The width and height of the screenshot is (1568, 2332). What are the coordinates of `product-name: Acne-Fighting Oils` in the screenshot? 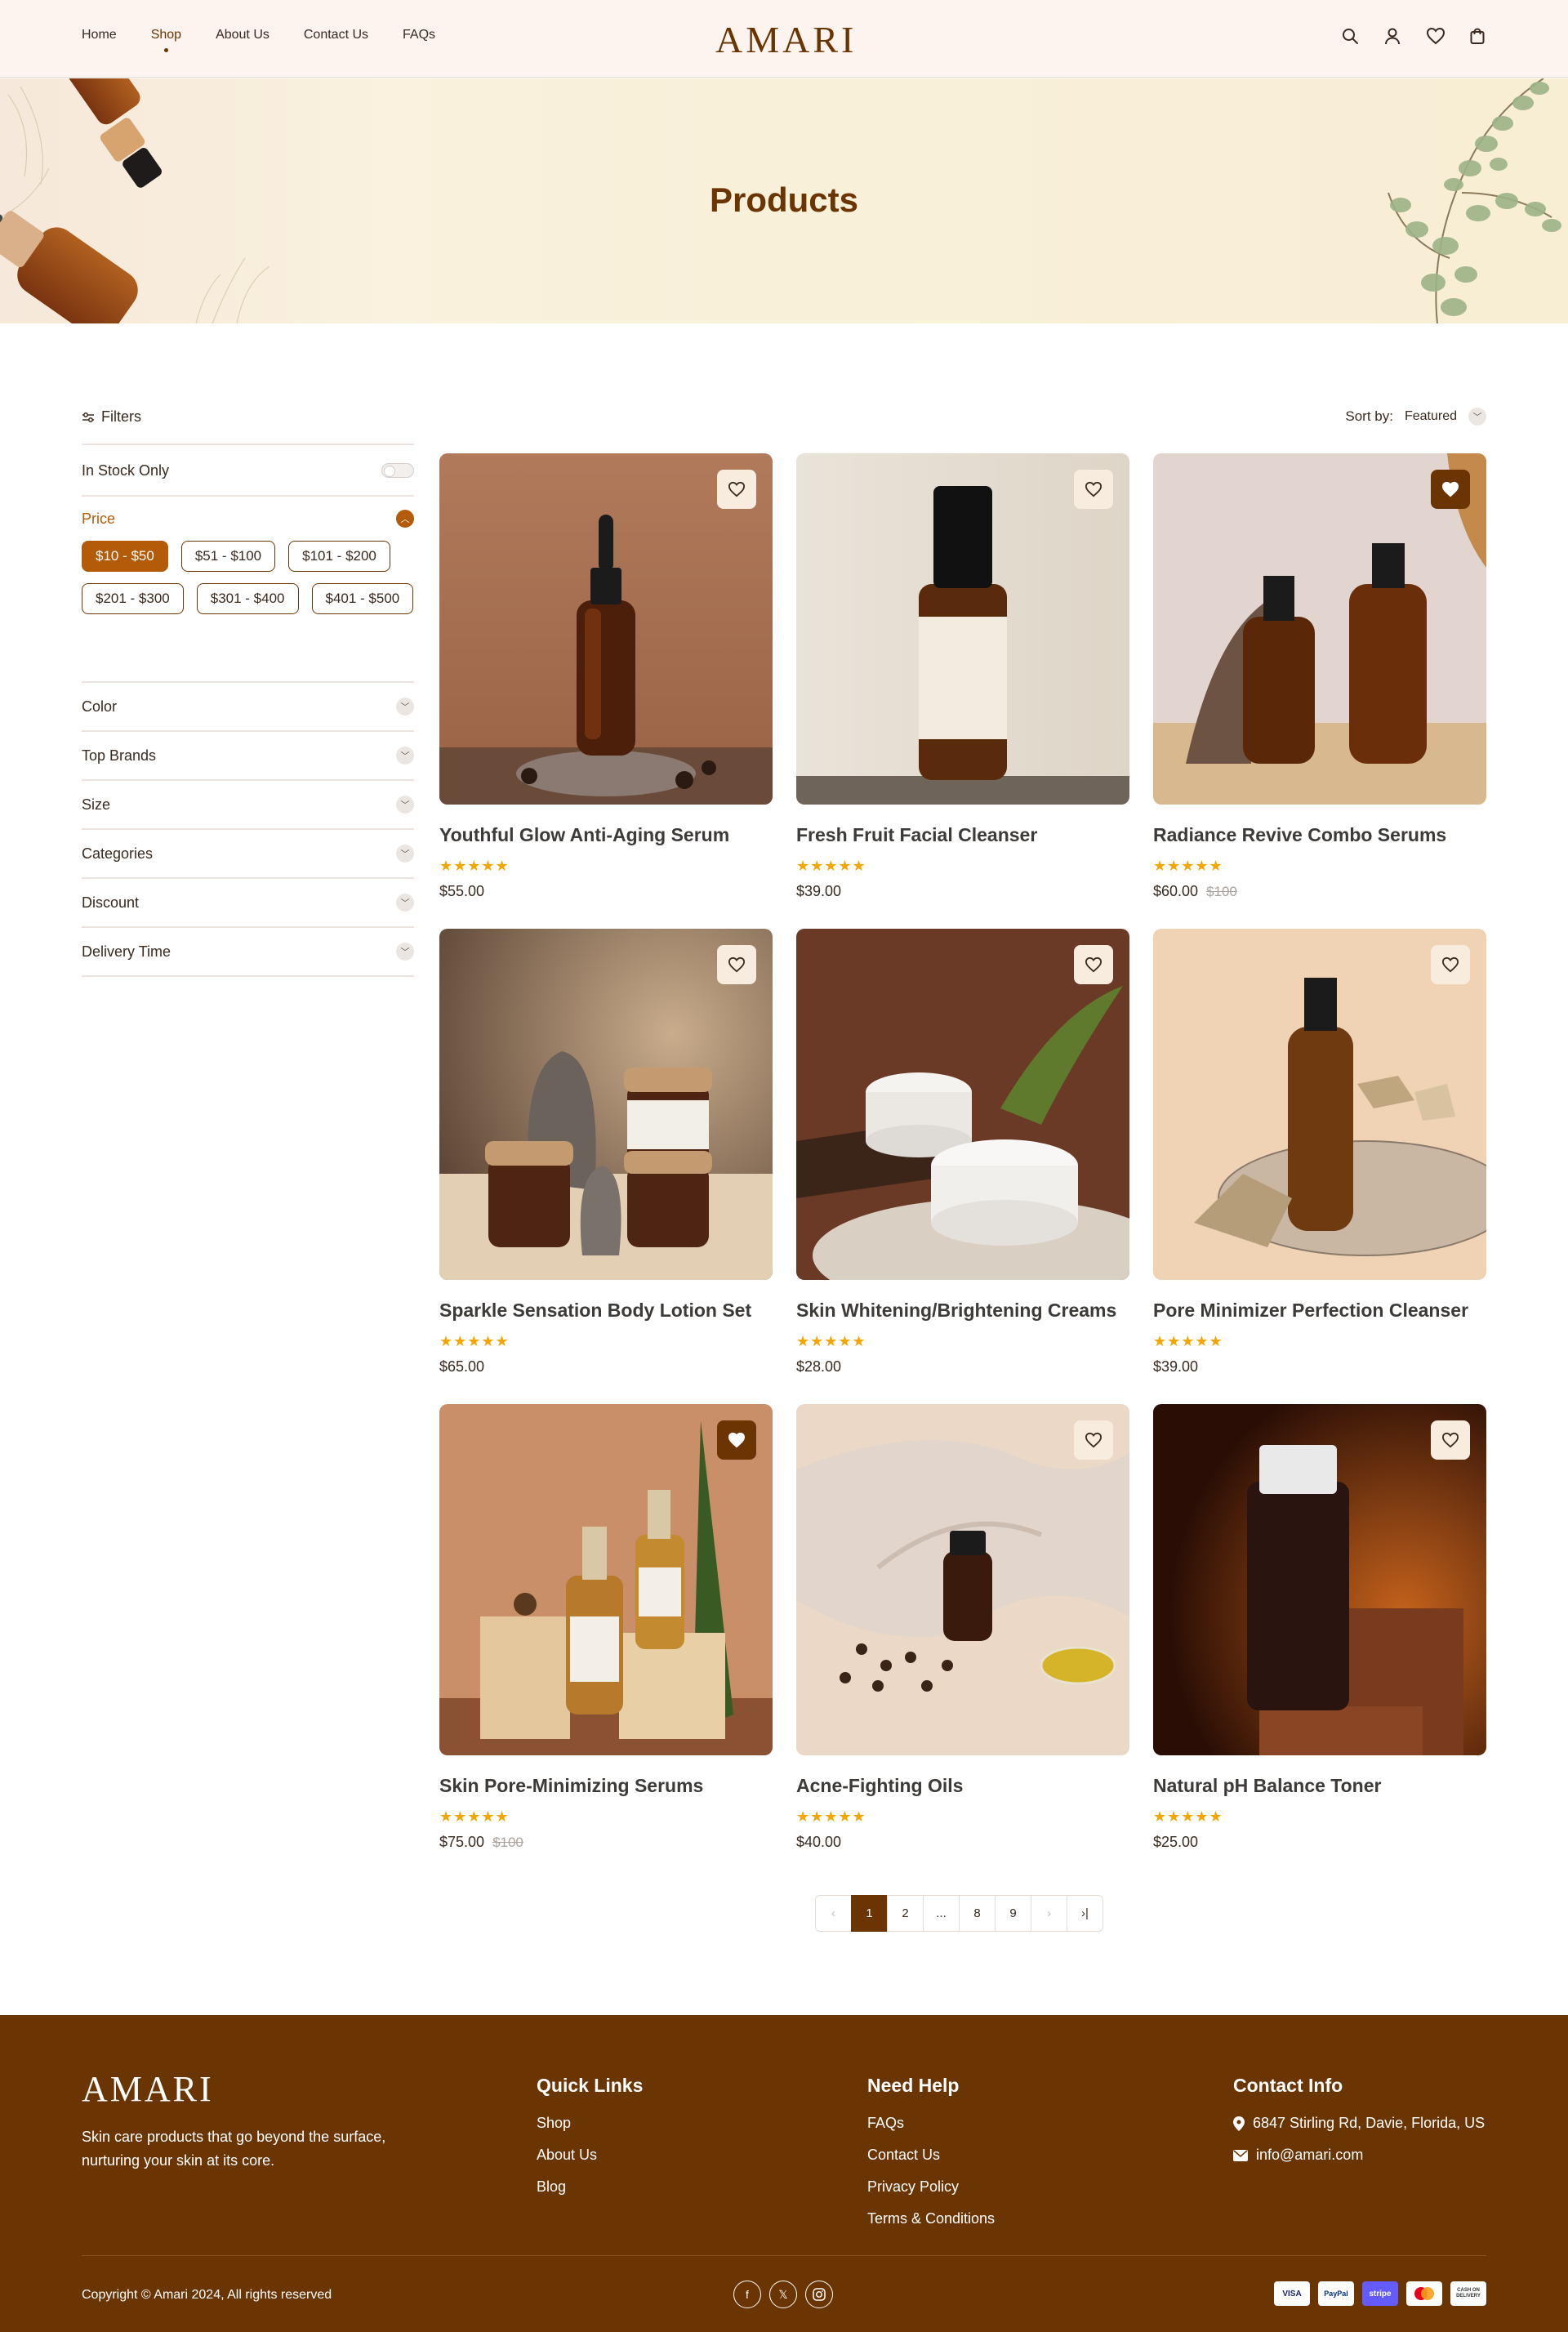 It's located at (963, 1786).